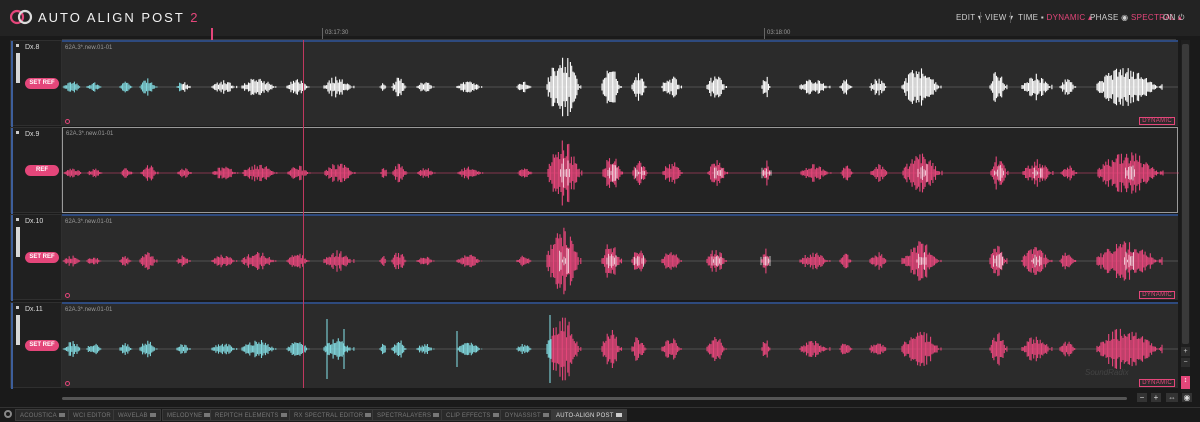 This screenshot has height=422, width=1200. Describe the element at coordinates (34, 221) in the screenshot. I see `track-name: Dx.10` at that location.